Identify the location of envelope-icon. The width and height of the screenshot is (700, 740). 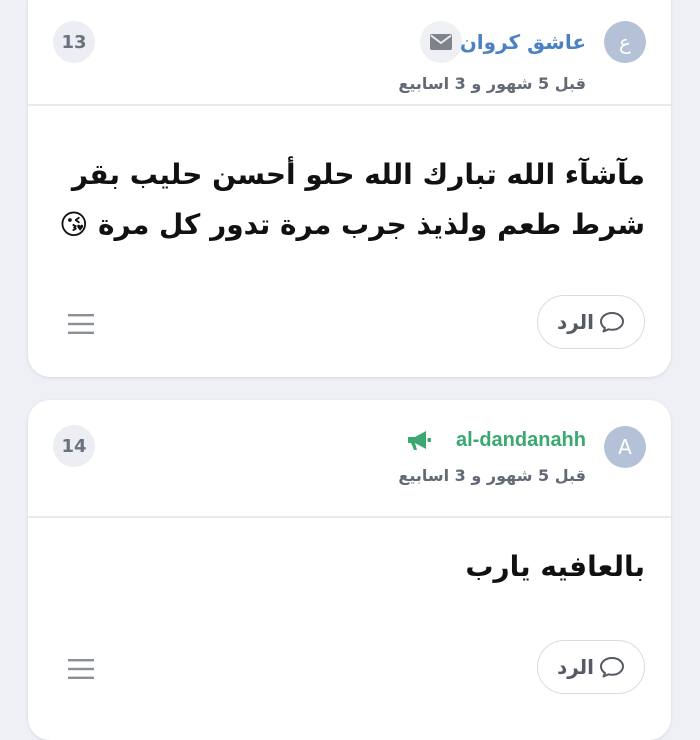
(441, 42).